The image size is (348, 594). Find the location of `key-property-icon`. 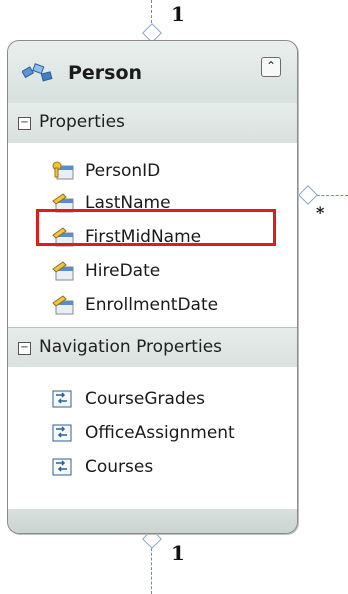

key-property-icon is located at coordinates (63, 170).